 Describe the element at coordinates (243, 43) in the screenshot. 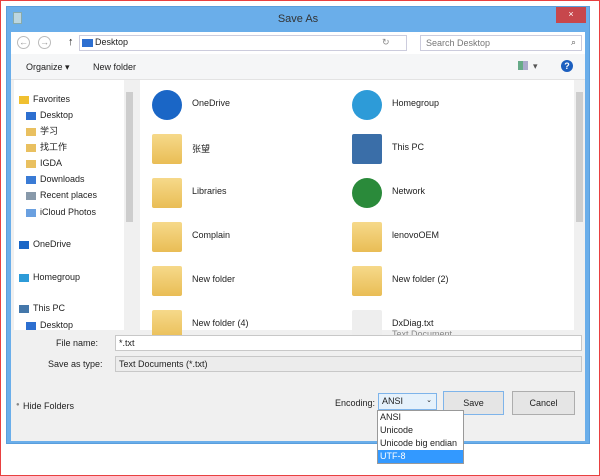

I see `address-bar: Desktop ↻` at that location.